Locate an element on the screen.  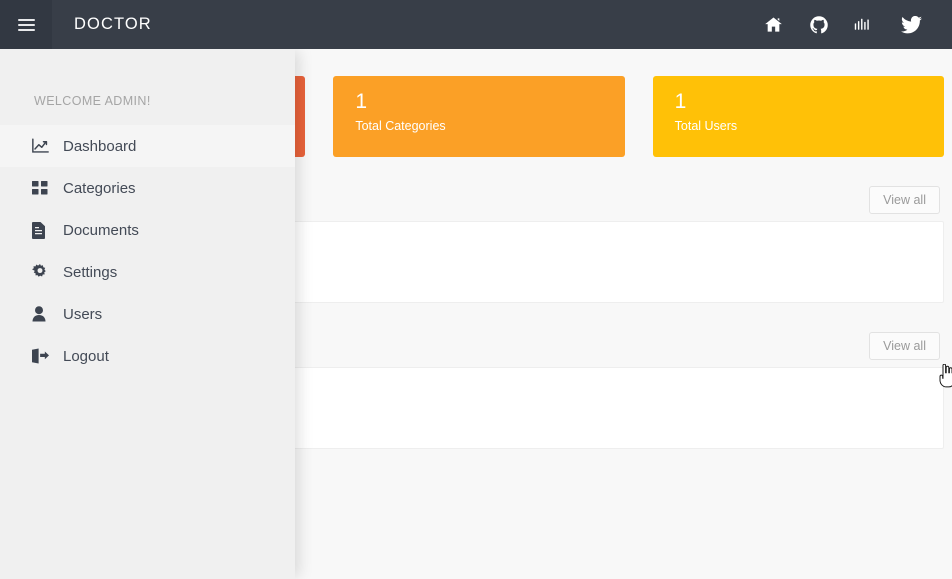
hamburger-icon is located at coordinates (26, 25).